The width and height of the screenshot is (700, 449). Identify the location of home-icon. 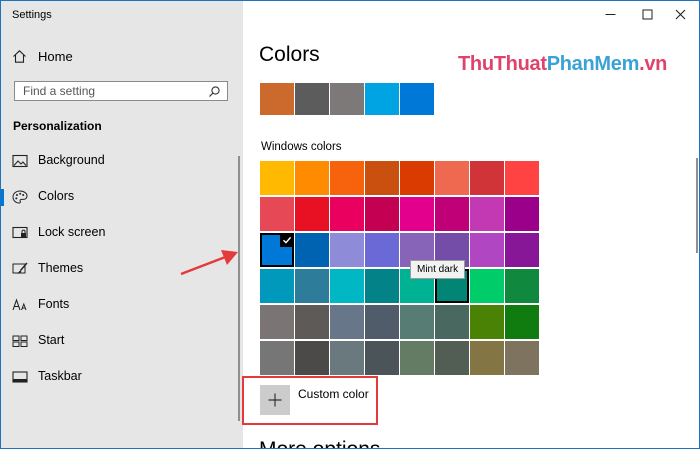
(21, 56).